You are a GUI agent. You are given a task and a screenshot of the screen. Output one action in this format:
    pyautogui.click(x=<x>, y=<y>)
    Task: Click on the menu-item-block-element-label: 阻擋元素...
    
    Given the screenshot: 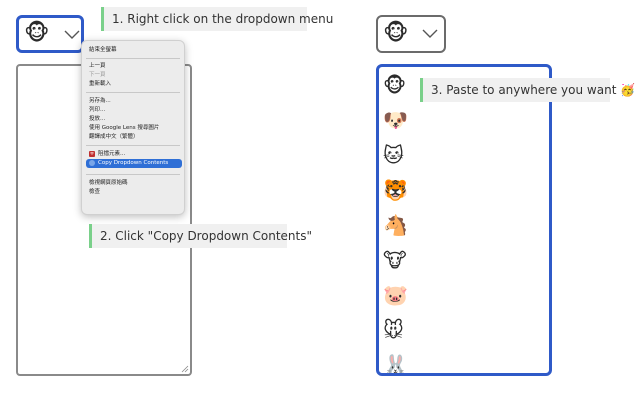 What is the action you would take?
    pyautogui.click(x=112, y=154)
    